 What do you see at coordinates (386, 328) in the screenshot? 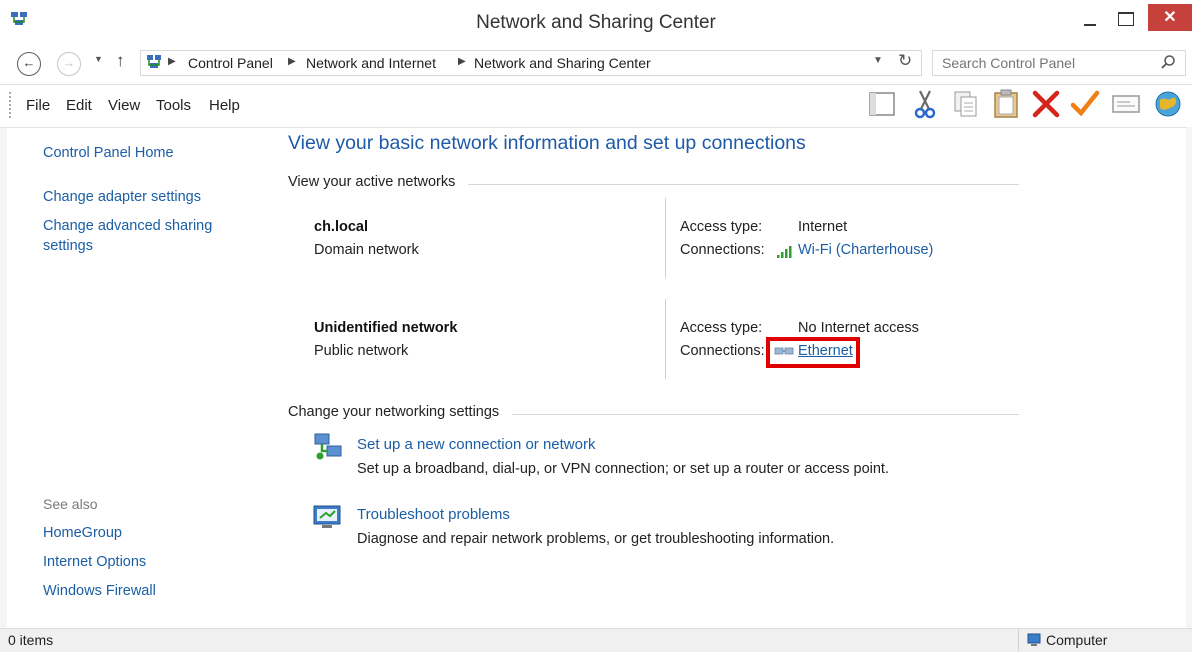
I see `network-name: Unidentified network` at bounding box center [386, 328].